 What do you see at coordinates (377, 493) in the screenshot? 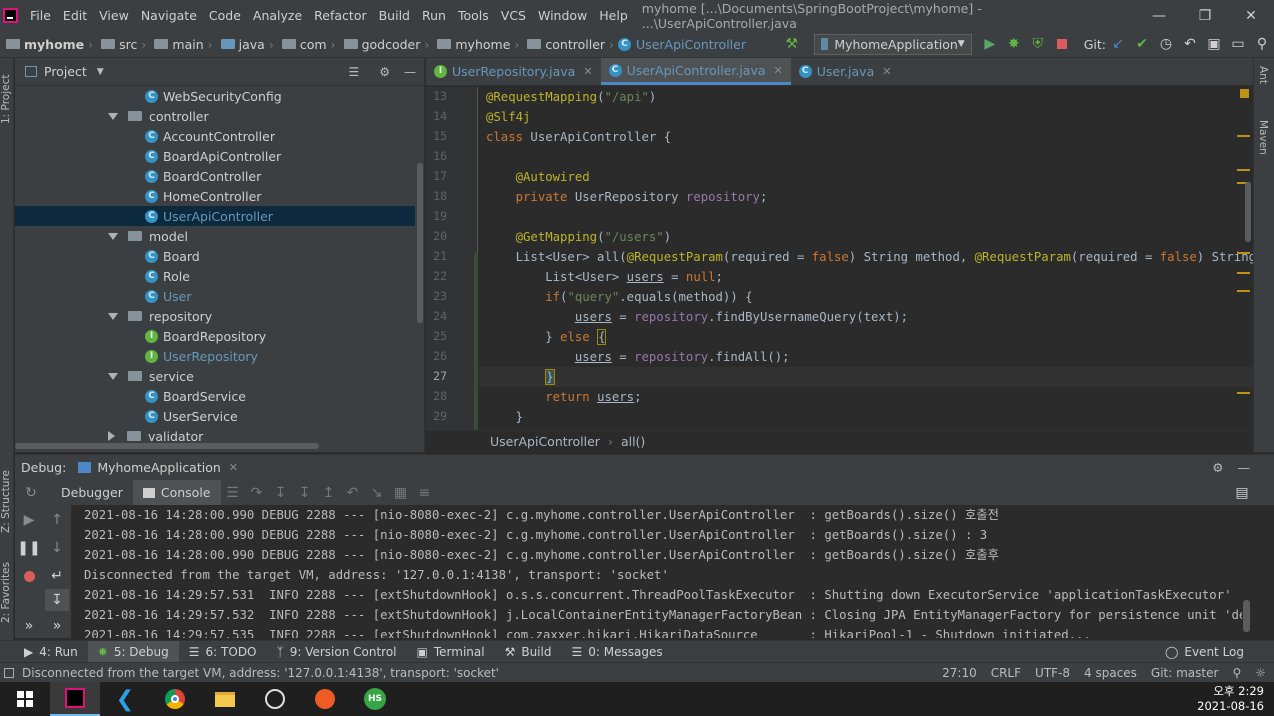
I see `run-to-cursor-icon: ↘` at bounding box center [377, 493].